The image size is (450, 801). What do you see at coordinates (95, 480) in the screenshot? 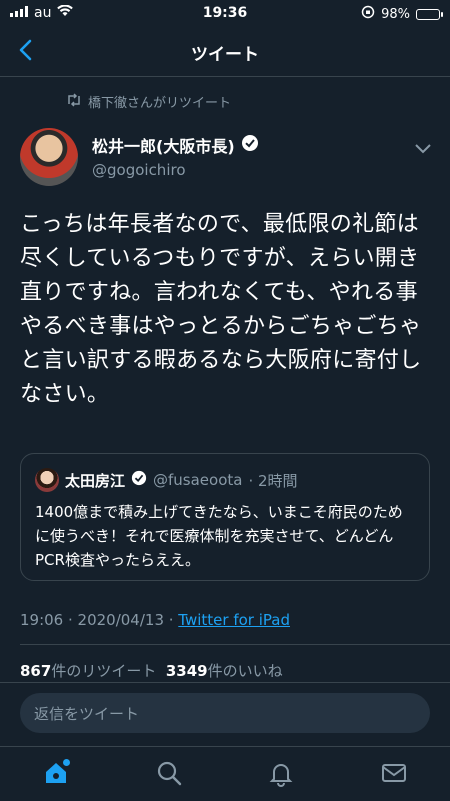
I see `quote-author-name: 太田房江` at bounding box center [95, 480].